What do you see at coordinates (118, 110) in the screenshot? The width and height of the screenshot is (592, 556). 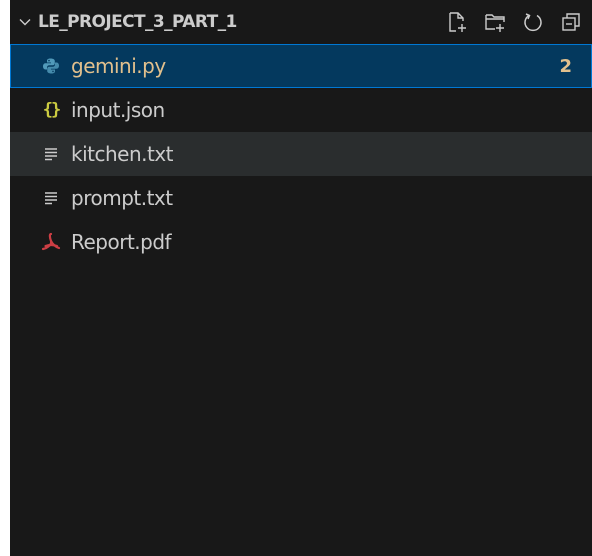 I see `file-name: input.json` at bounding box center [118, 110].